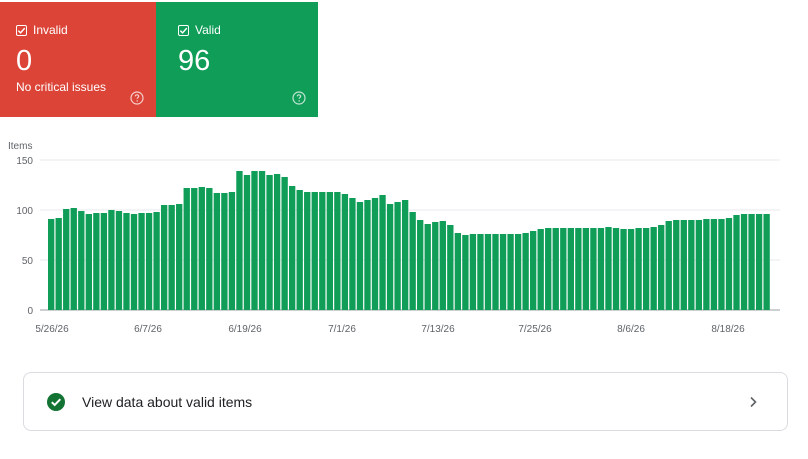 The width and height of the screenshot is (808, 459). I want to click on x-tick-label: 6/19/26, so click(245, 329).